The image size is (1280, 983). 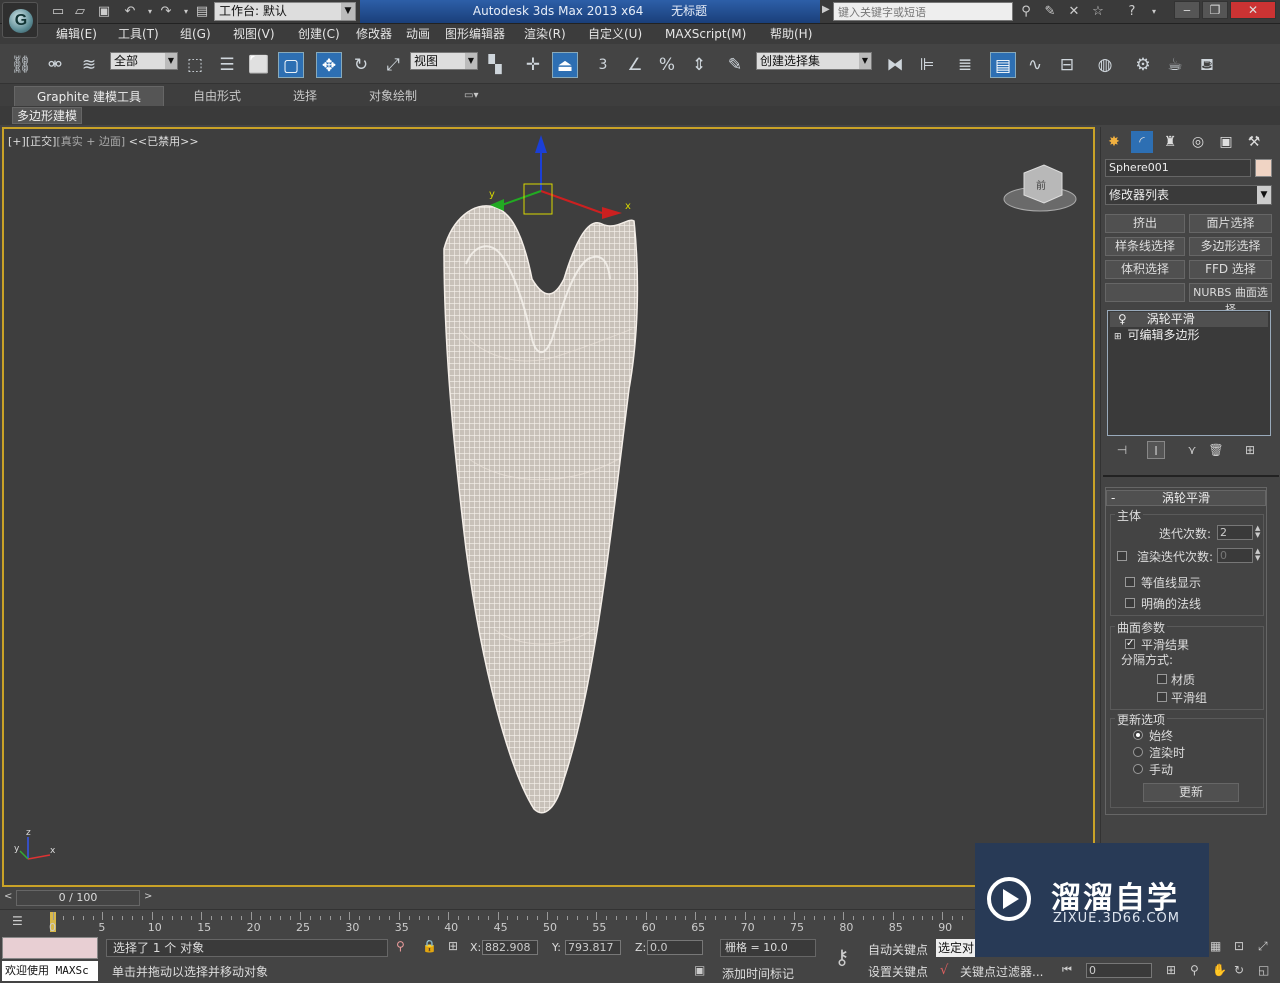 I want to click on display-tab-icon: ▣, so click(x=1226, y=142).